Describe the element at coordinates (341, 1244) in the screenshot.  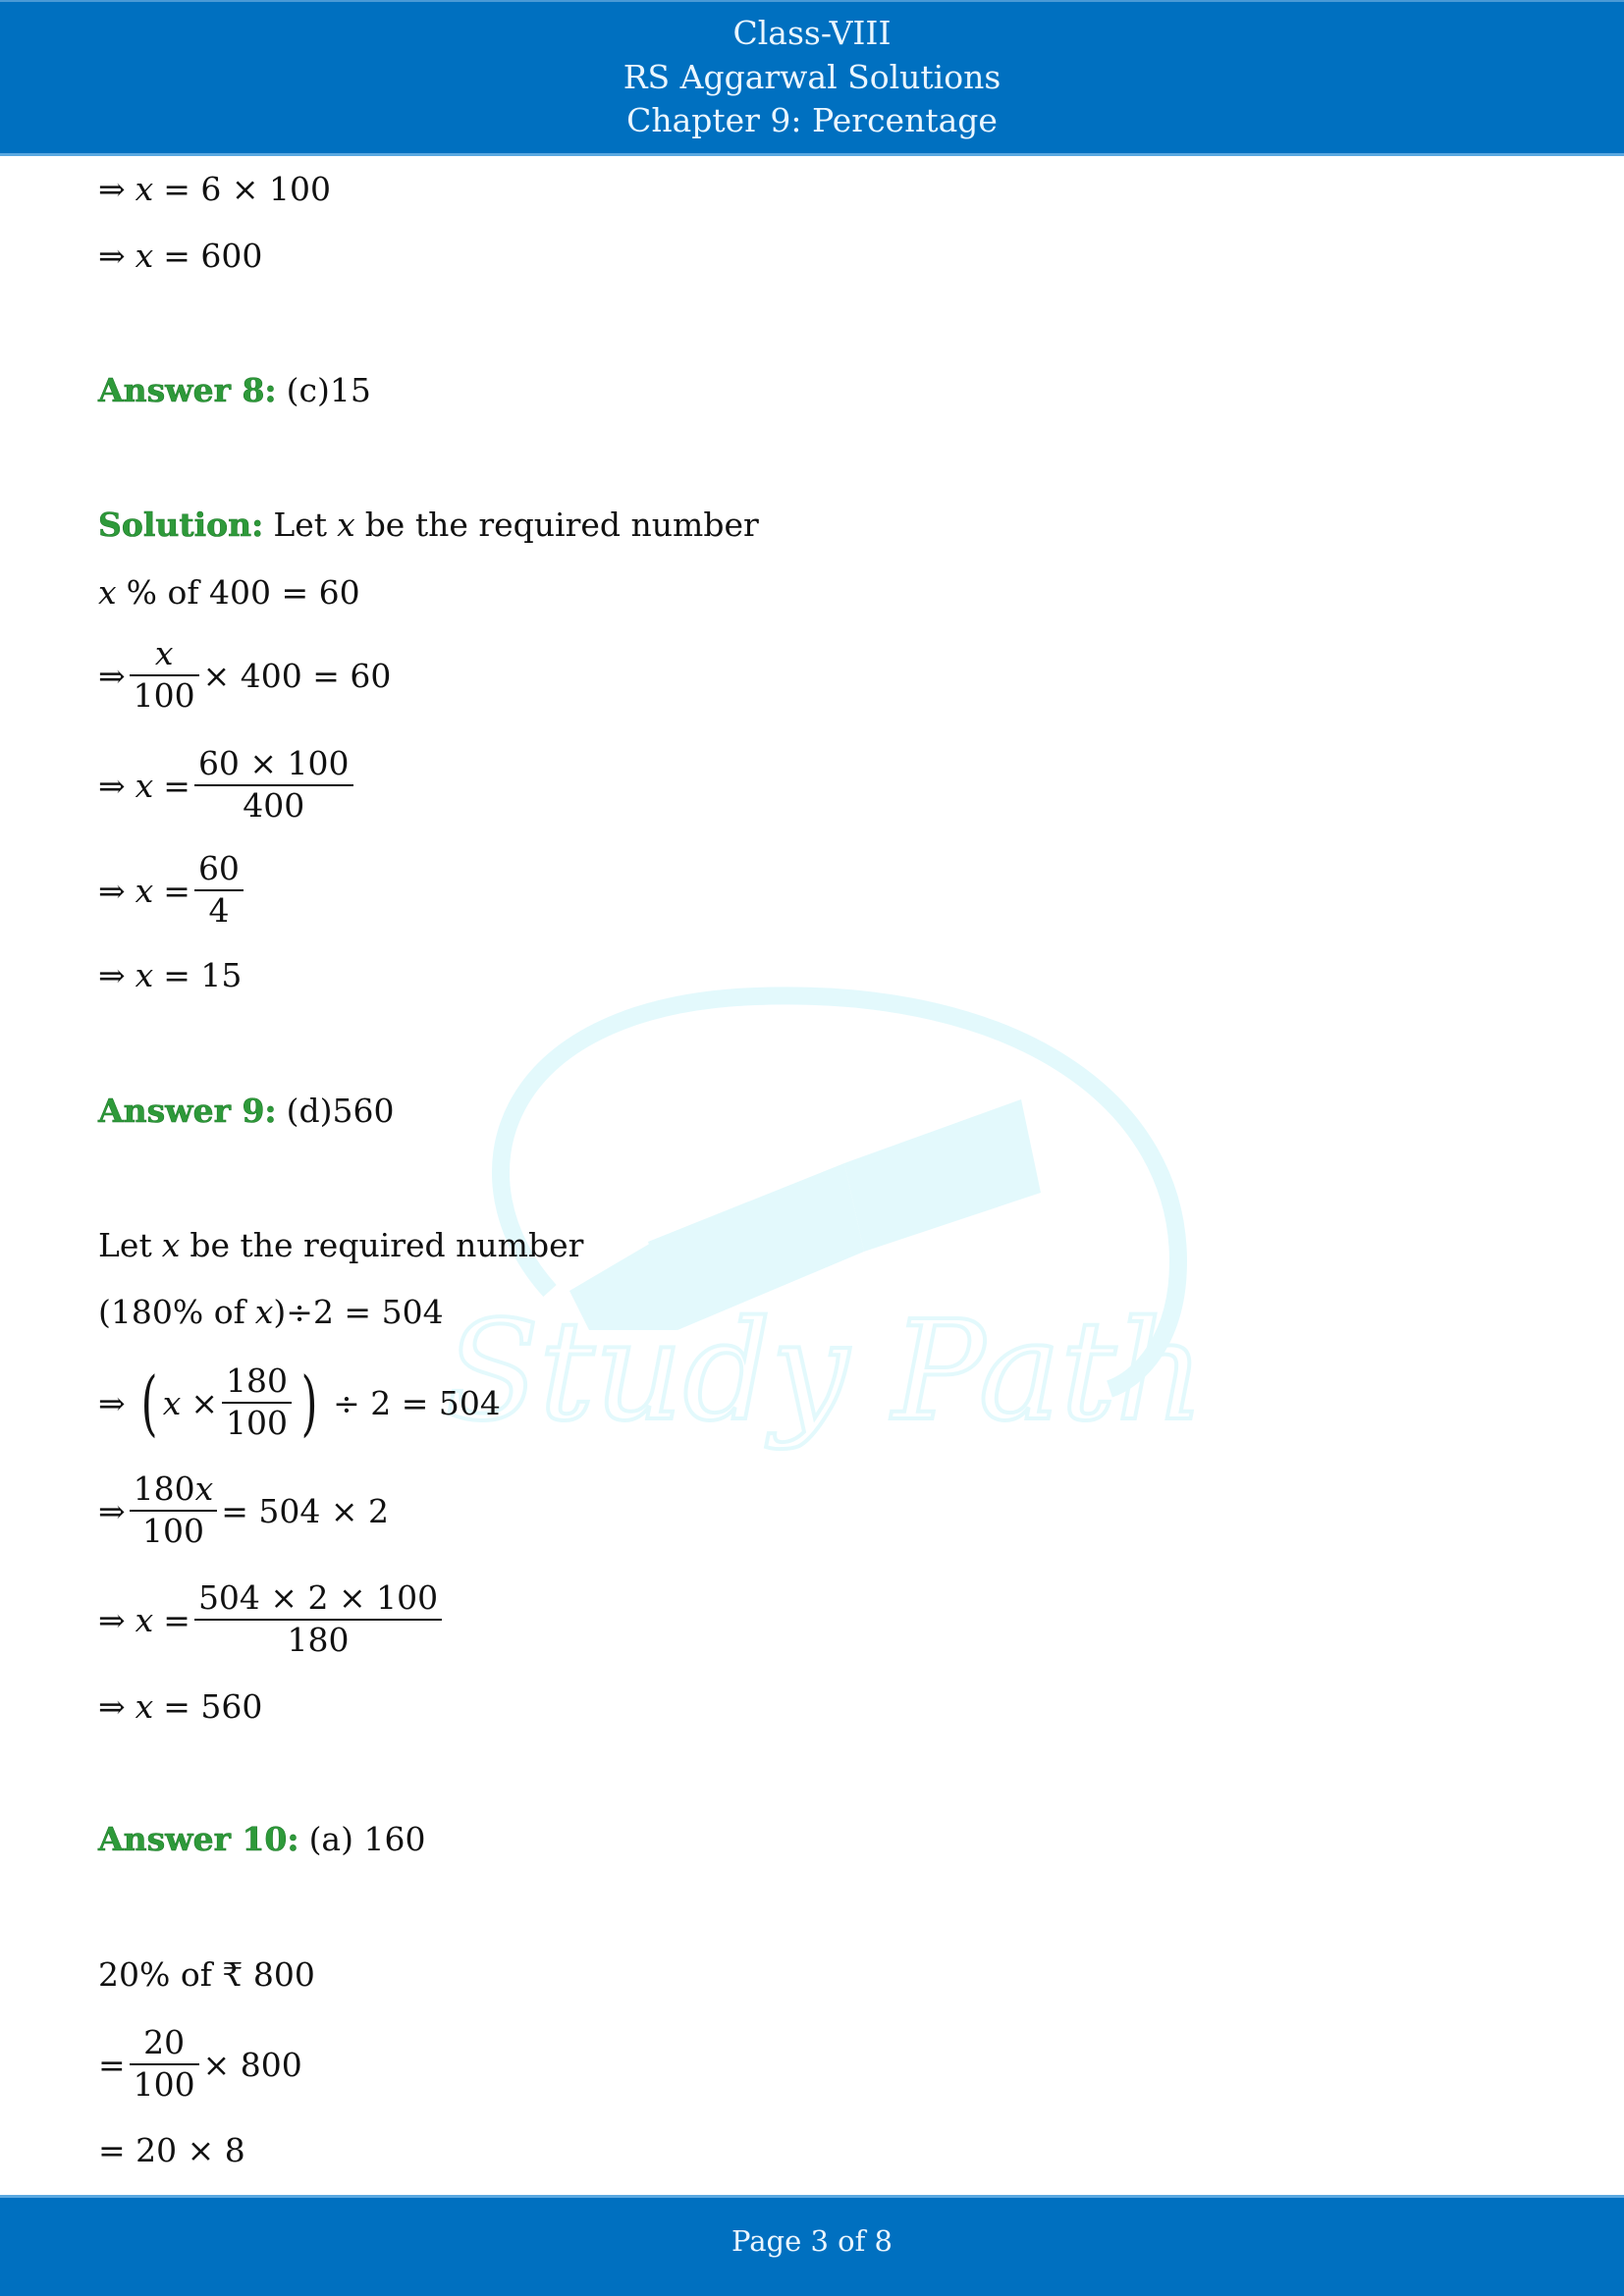
I see `solution-intro: Let x be the required number` at that location.